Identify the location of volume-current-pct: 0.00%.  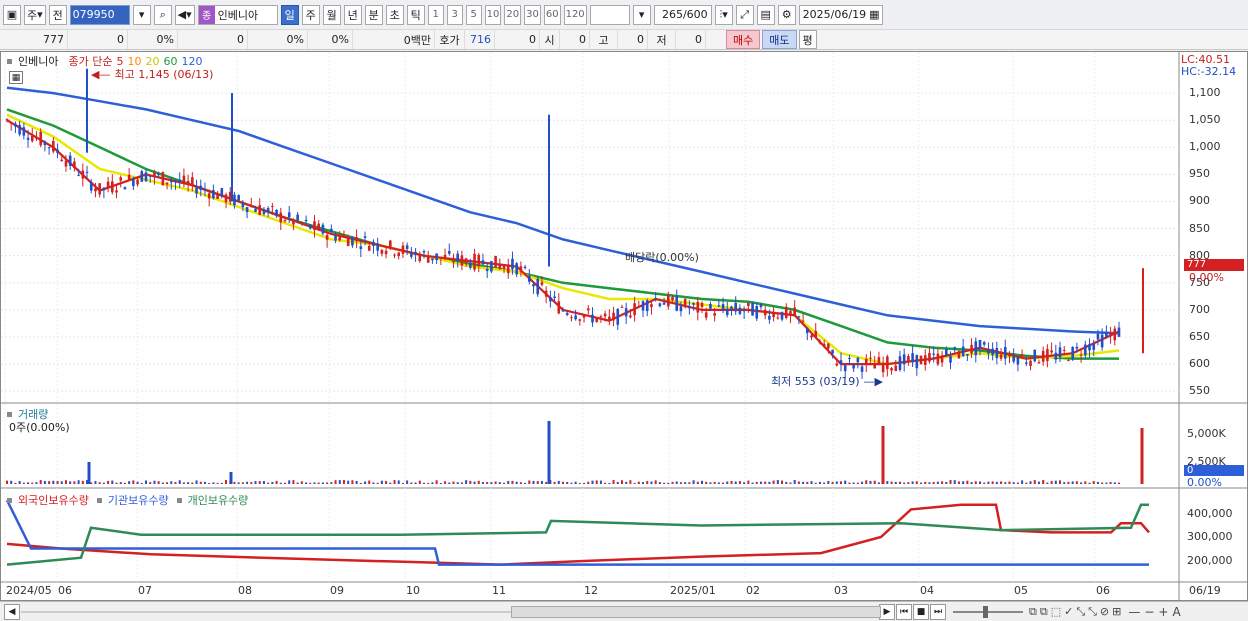
(1204, 482).